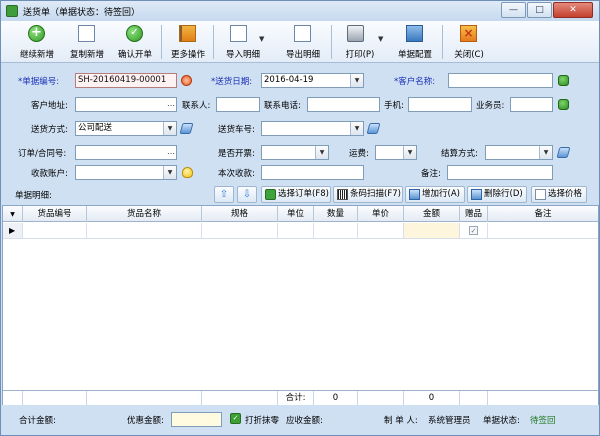 Image resolution: width=600 pixels, height=436 pixels. What do you see at coordinates (312, 172) in the screenshot?
I see `this-receive-field` at bounding box center [312, 172].